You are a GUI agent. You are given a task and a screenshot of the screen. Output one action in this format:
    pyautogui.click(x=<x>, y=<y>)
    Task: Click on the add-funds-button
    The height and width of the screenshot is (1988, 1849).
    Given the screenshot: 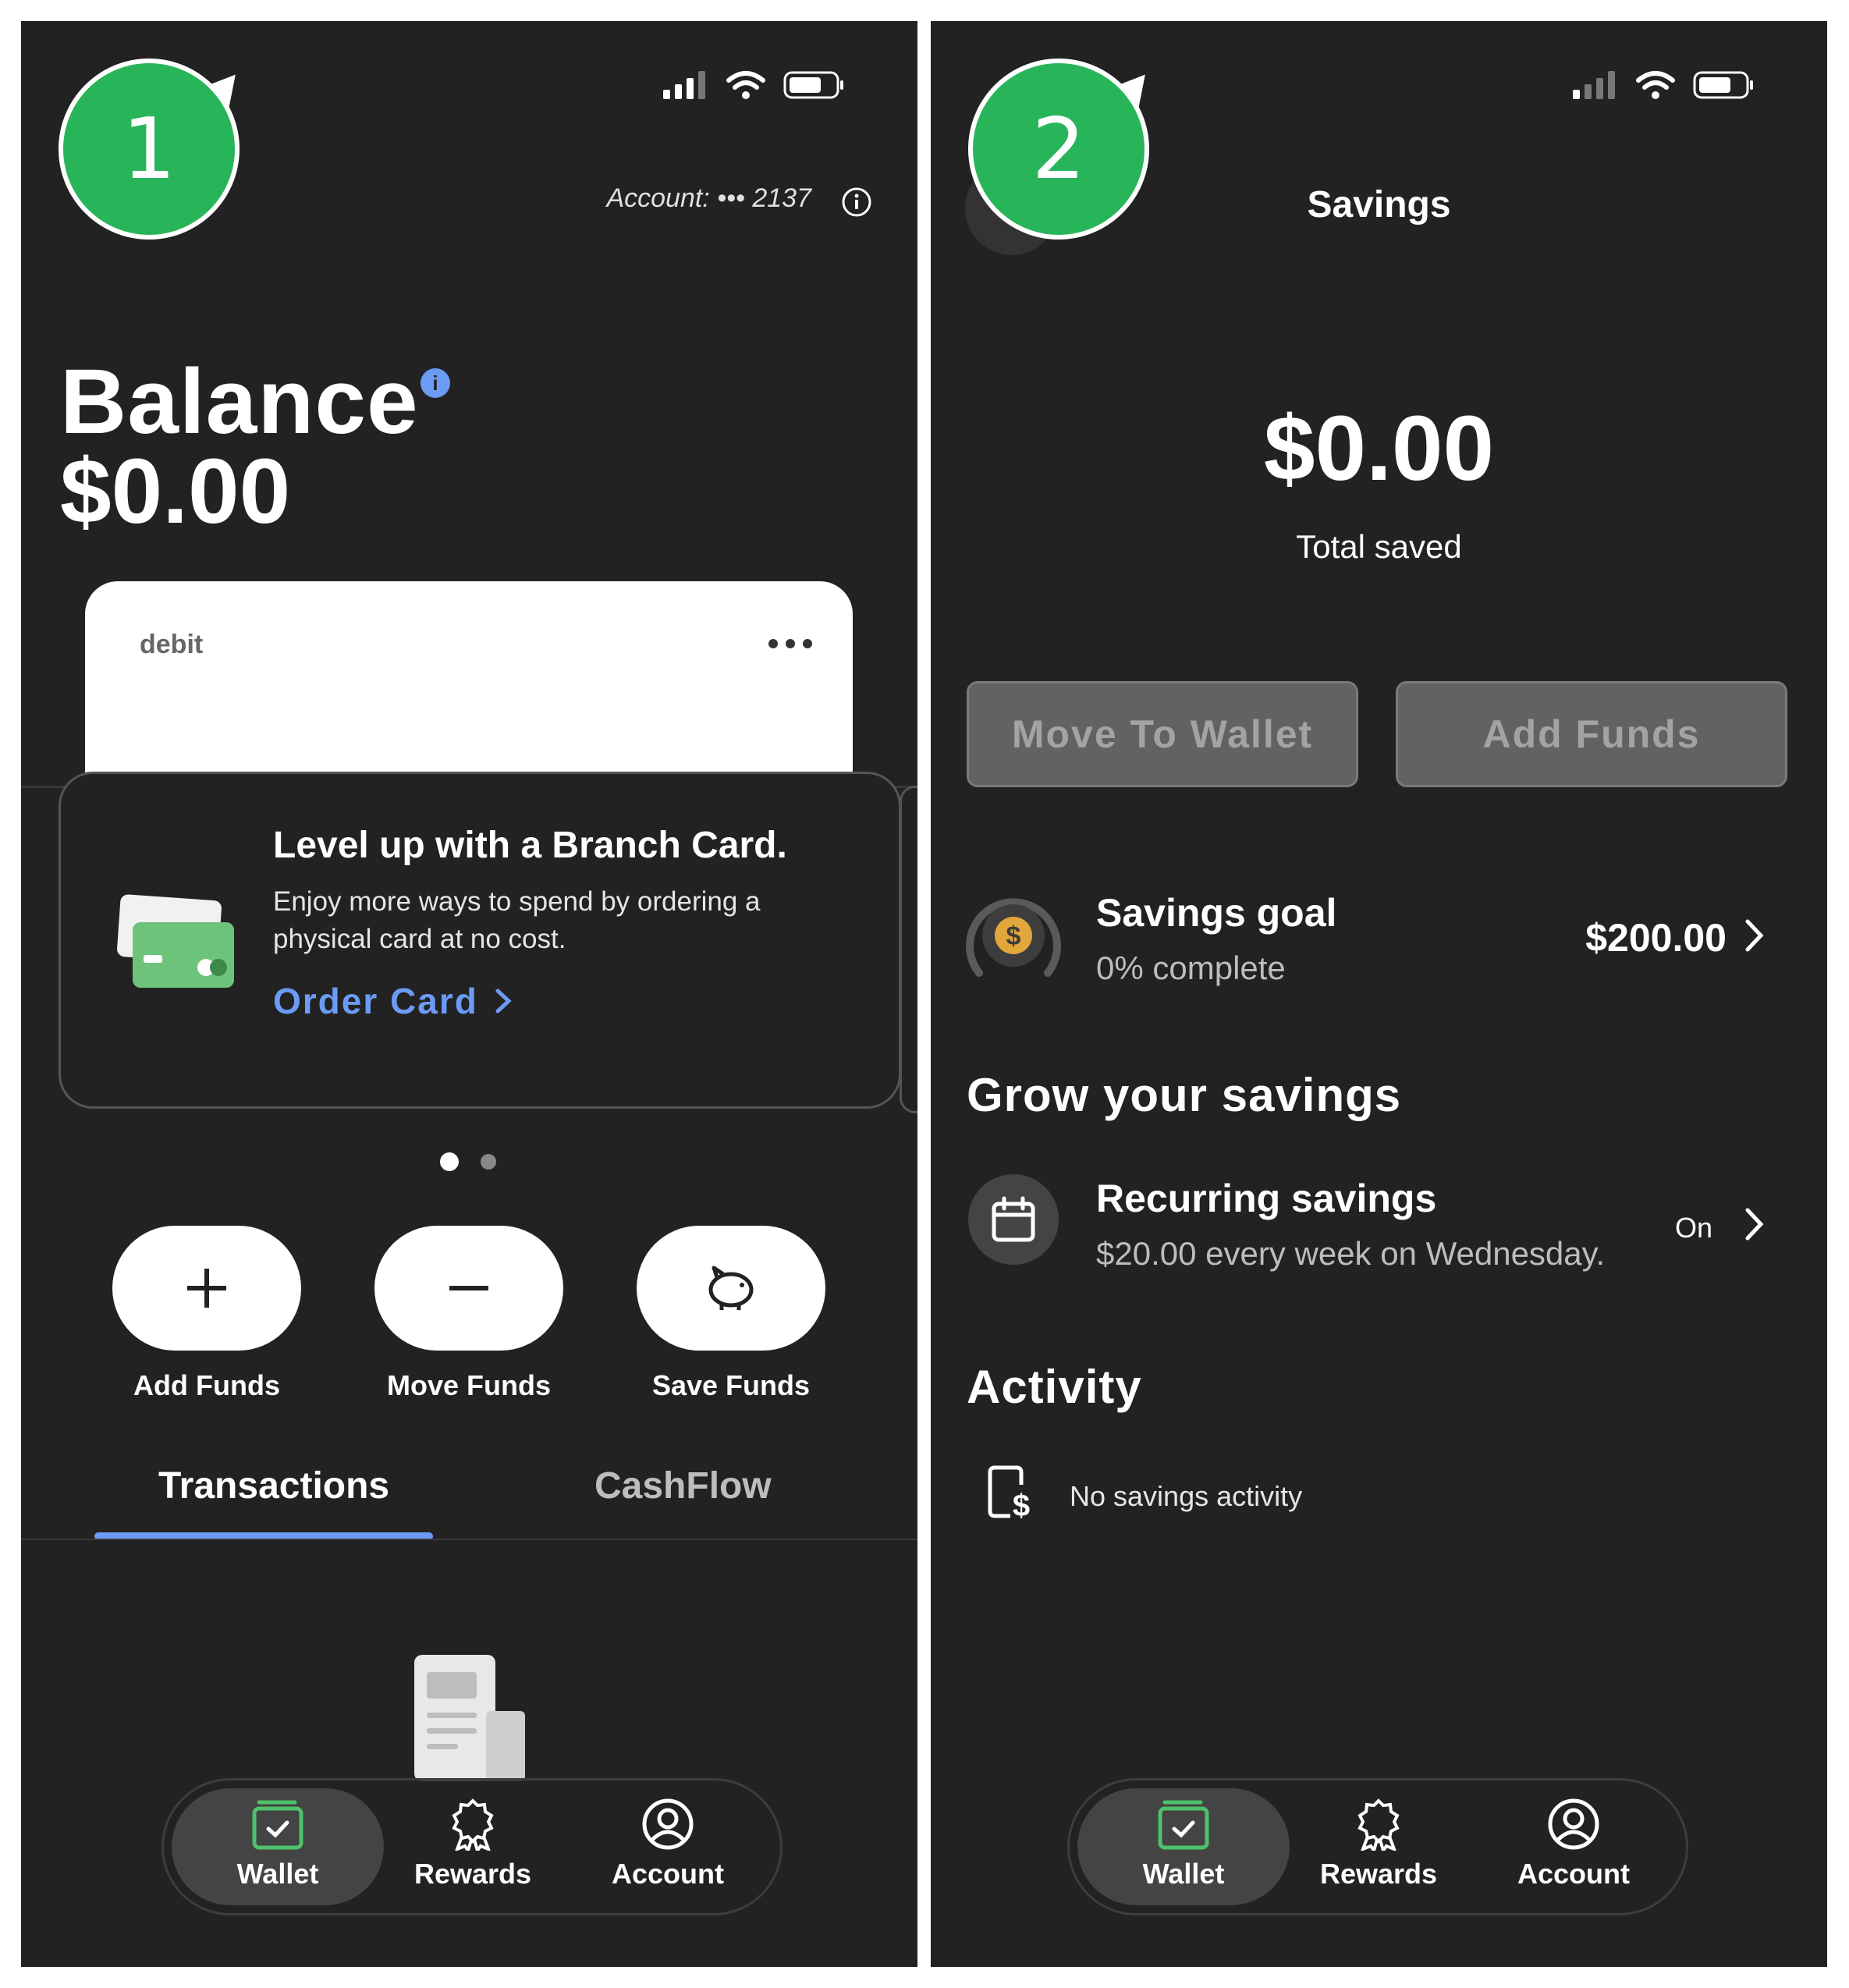 What is the action you would take?
    pyautogui.click(x=206, y=1288)
    